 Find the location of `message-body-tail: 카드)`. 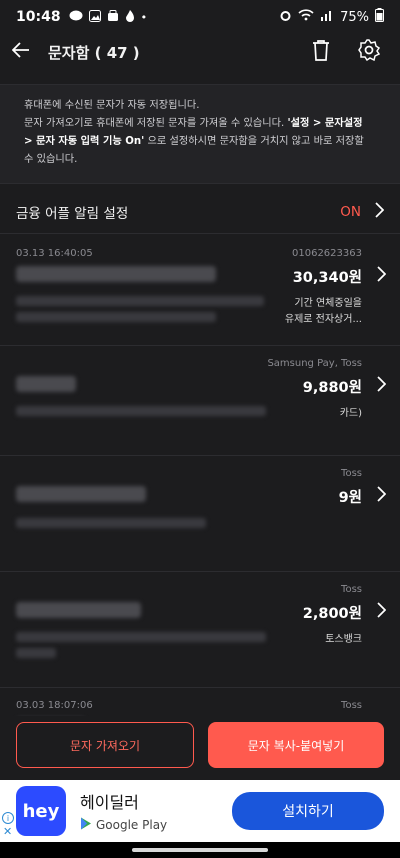

message-body-tail: 카드) is located at coordinates (350, 413).